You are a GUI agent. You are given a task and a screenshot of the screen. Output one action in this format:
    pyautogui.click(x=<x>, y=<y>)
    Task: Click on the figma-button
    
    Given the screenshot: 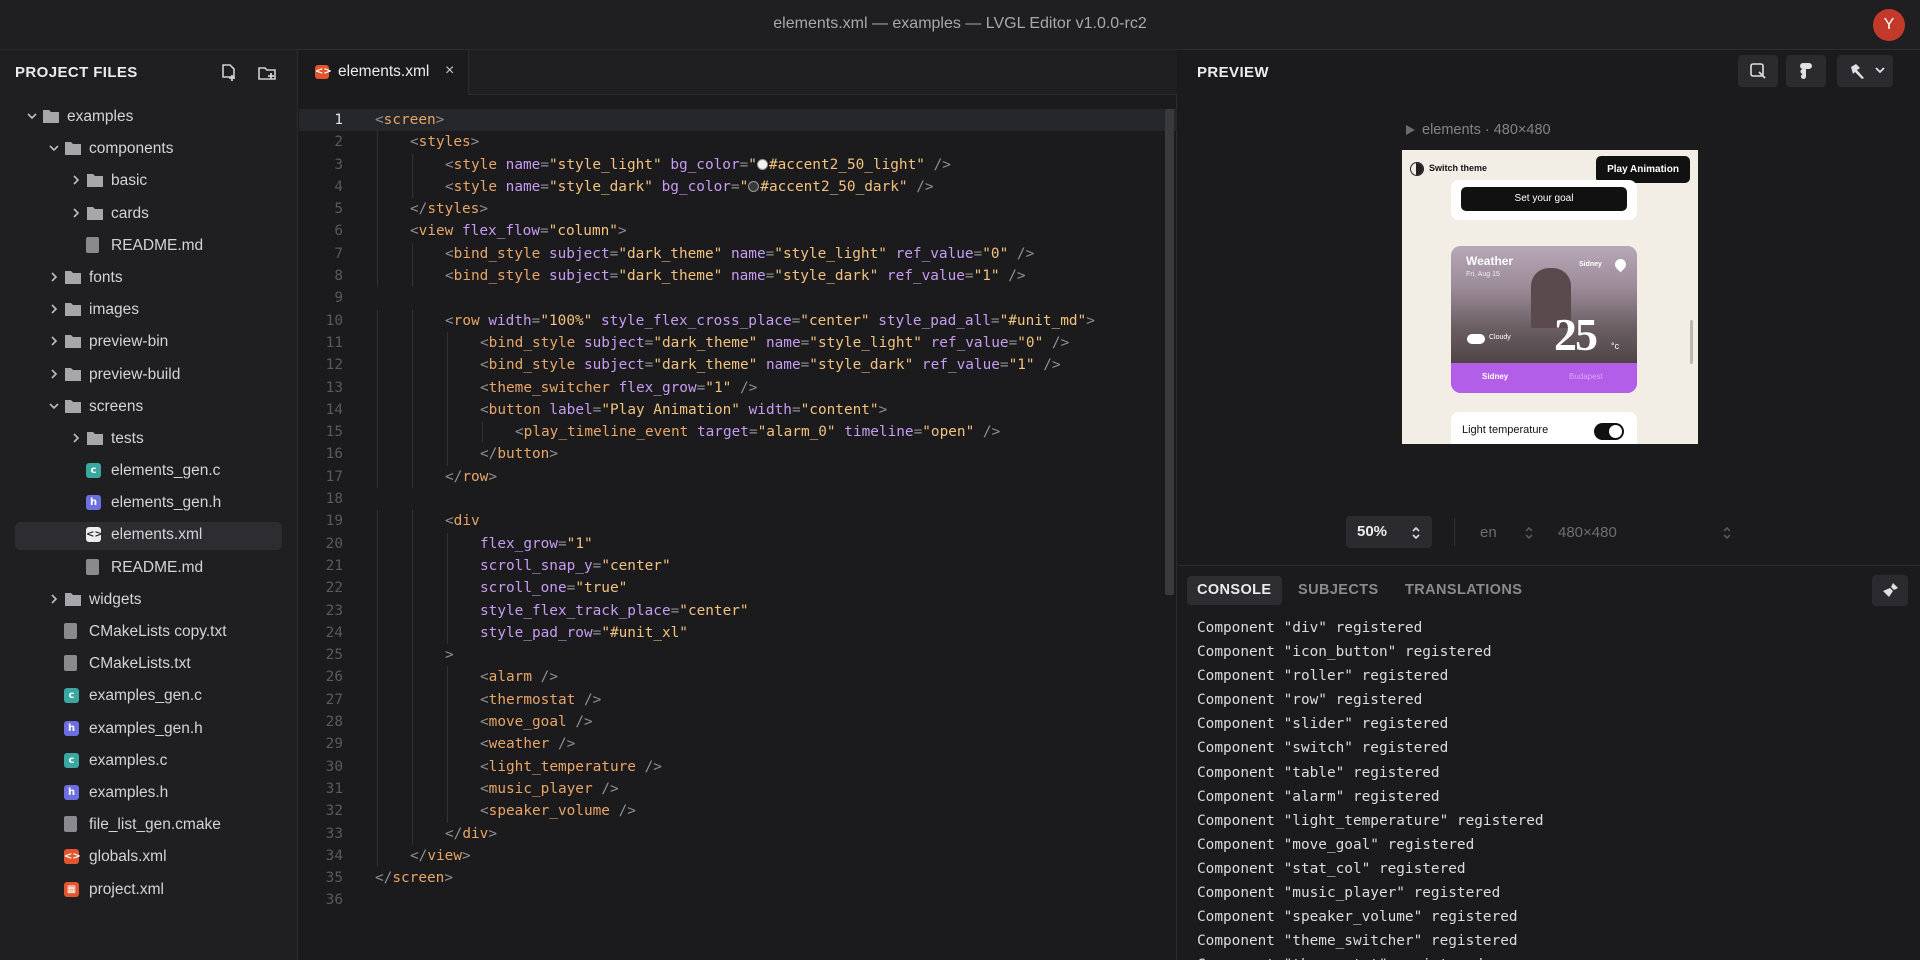 What is the action you would take?
    pyautogui.click(x=1806, y=71)
    